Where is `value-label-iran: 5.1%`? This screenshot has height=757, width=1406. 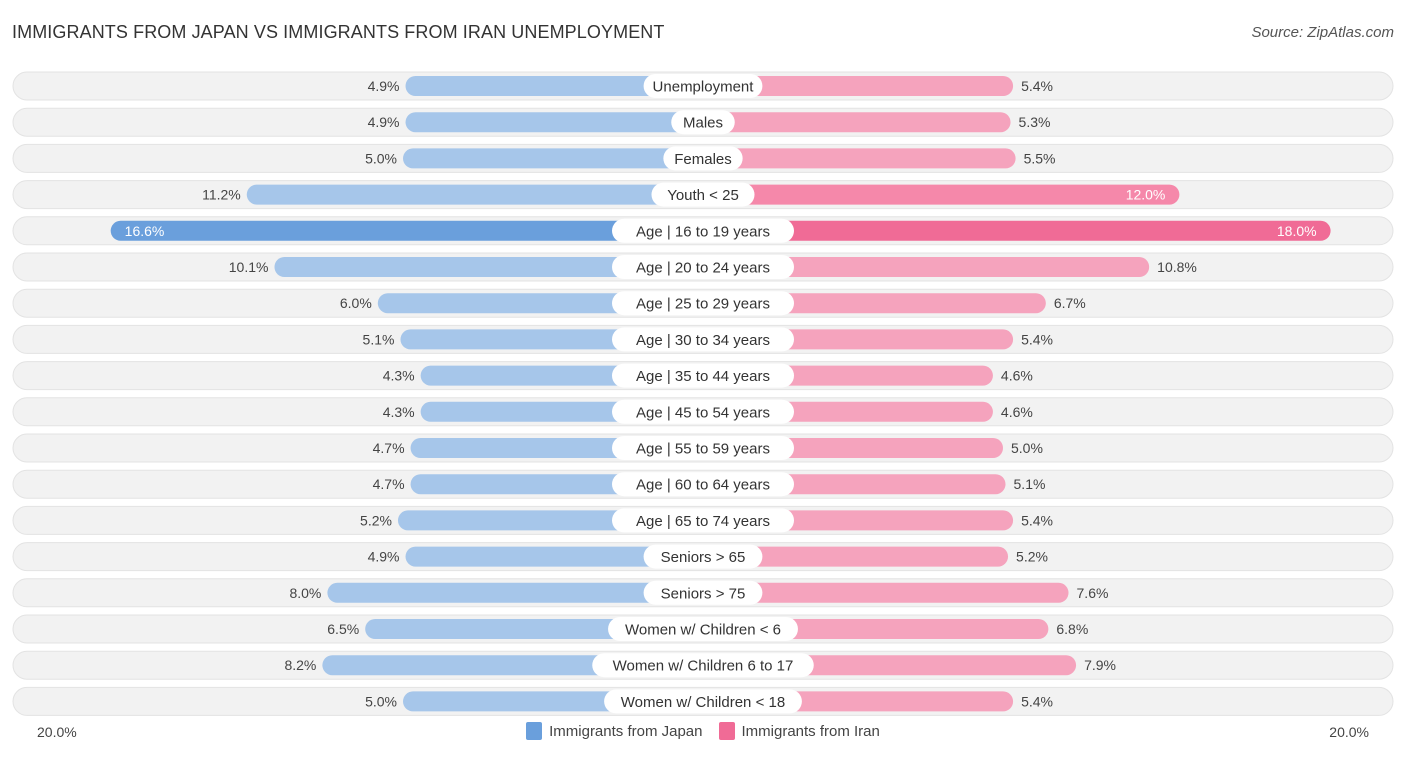
value-label-iran: 5.1% is located at coordinates (1030, 484).